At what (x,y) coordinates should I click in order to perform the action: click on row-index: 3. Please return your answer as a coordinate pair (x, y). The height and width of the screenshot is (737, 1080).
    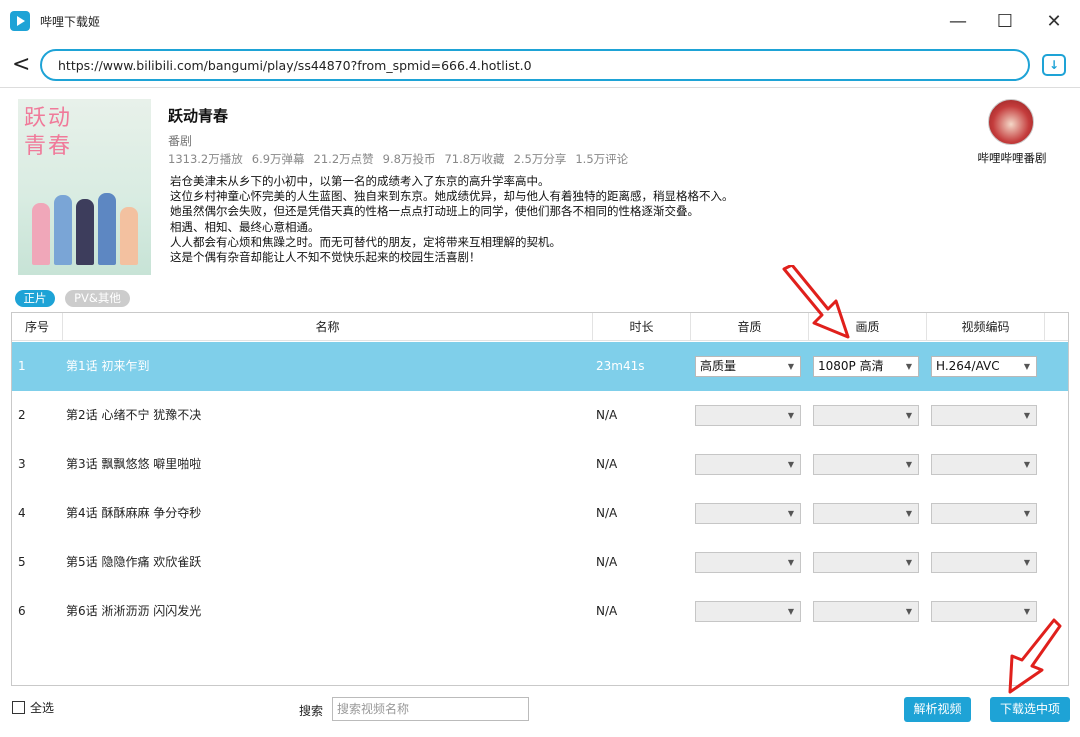
    Looking at the image, I should click on (22, 464).